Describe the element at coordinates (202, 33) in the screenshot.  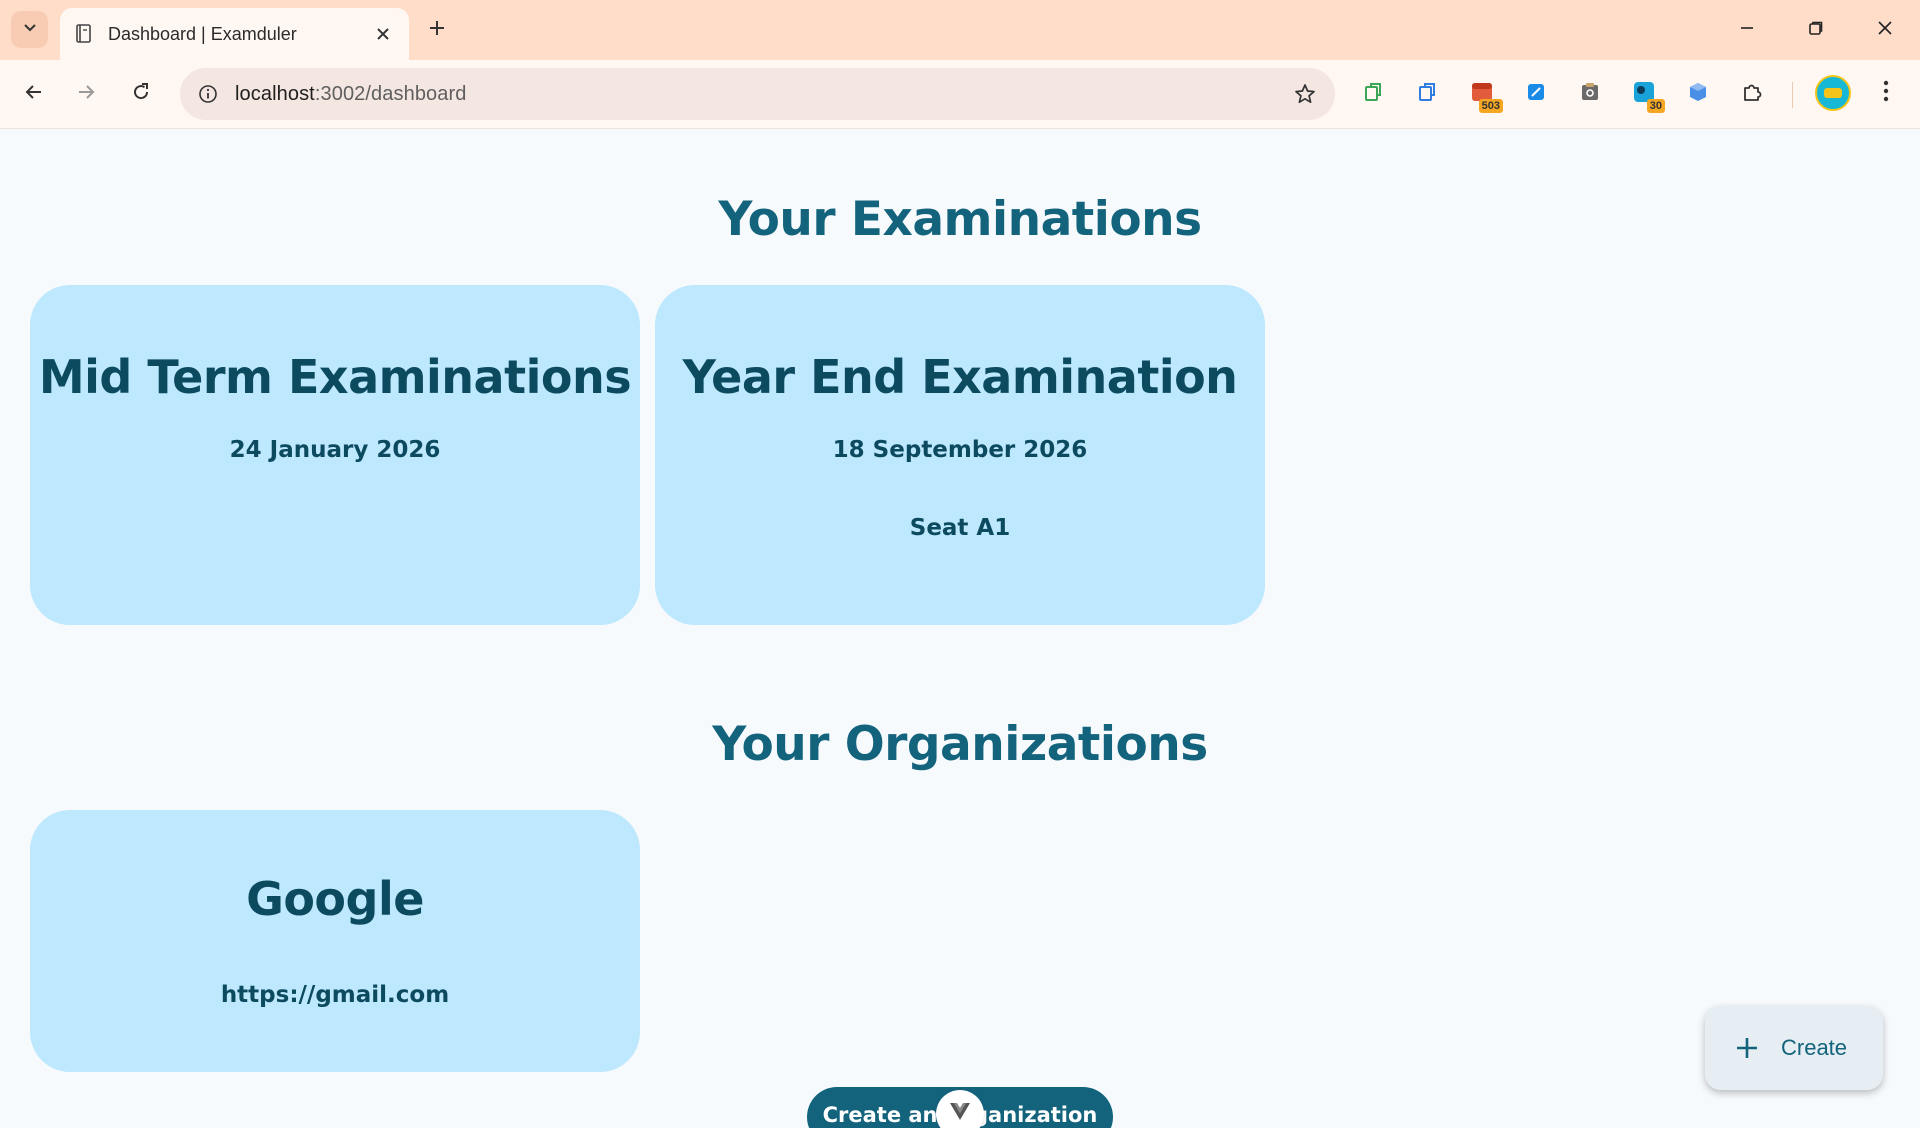
I see `tab-title: Dashboard | Examduler` at that location.